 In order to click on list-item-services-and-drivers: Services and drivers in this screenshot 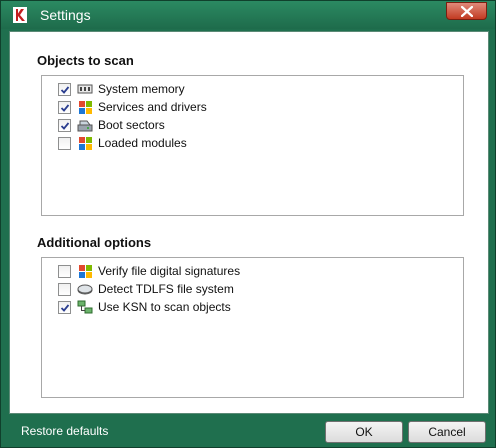, I will do `click(132, 107)`.